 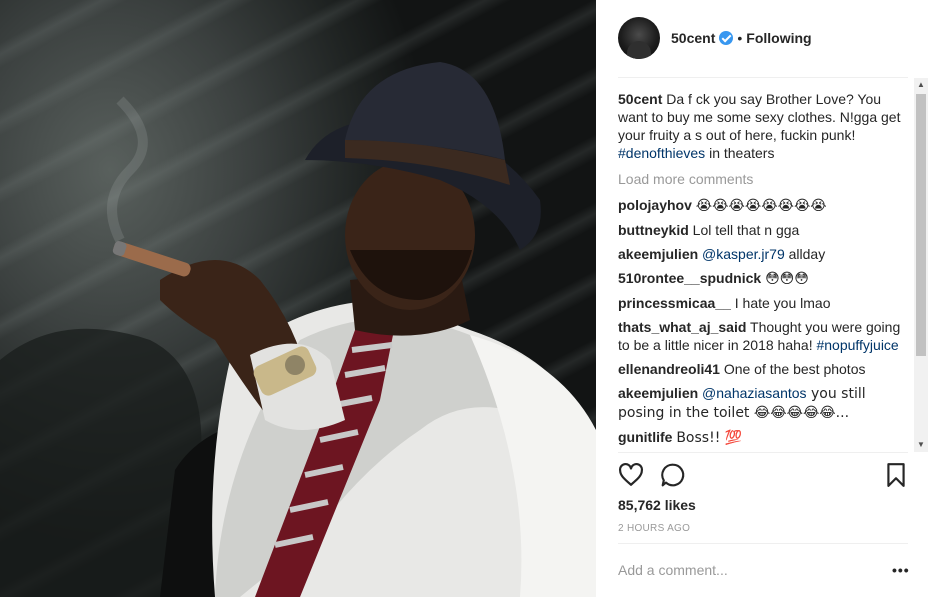 I want to click on caption-hashtag: #denofthieves, so click(x=661, y=153).